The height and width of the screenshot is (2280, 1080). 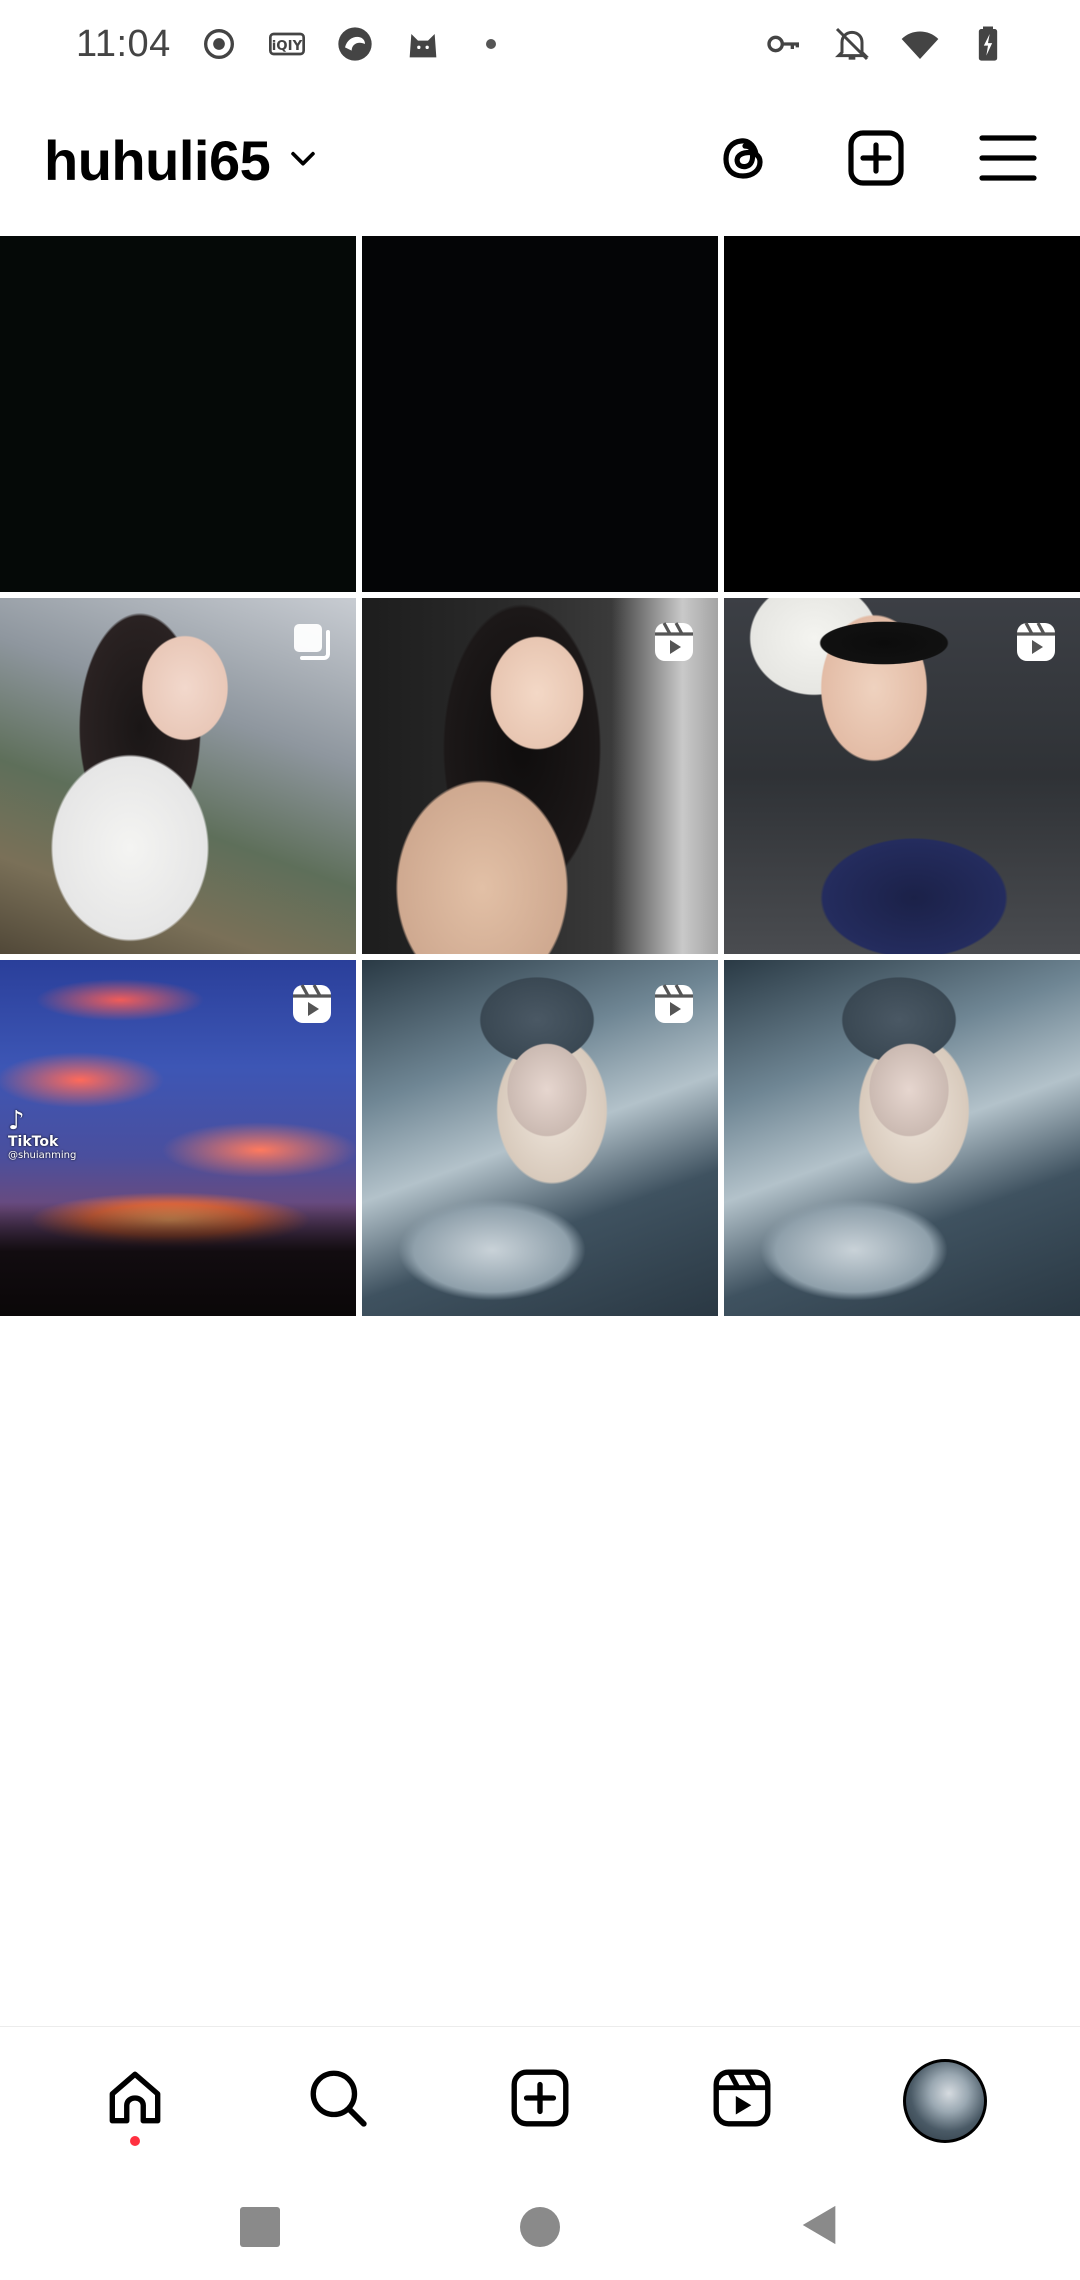 I want to click on square-icon, so click(x=260, y=2227).